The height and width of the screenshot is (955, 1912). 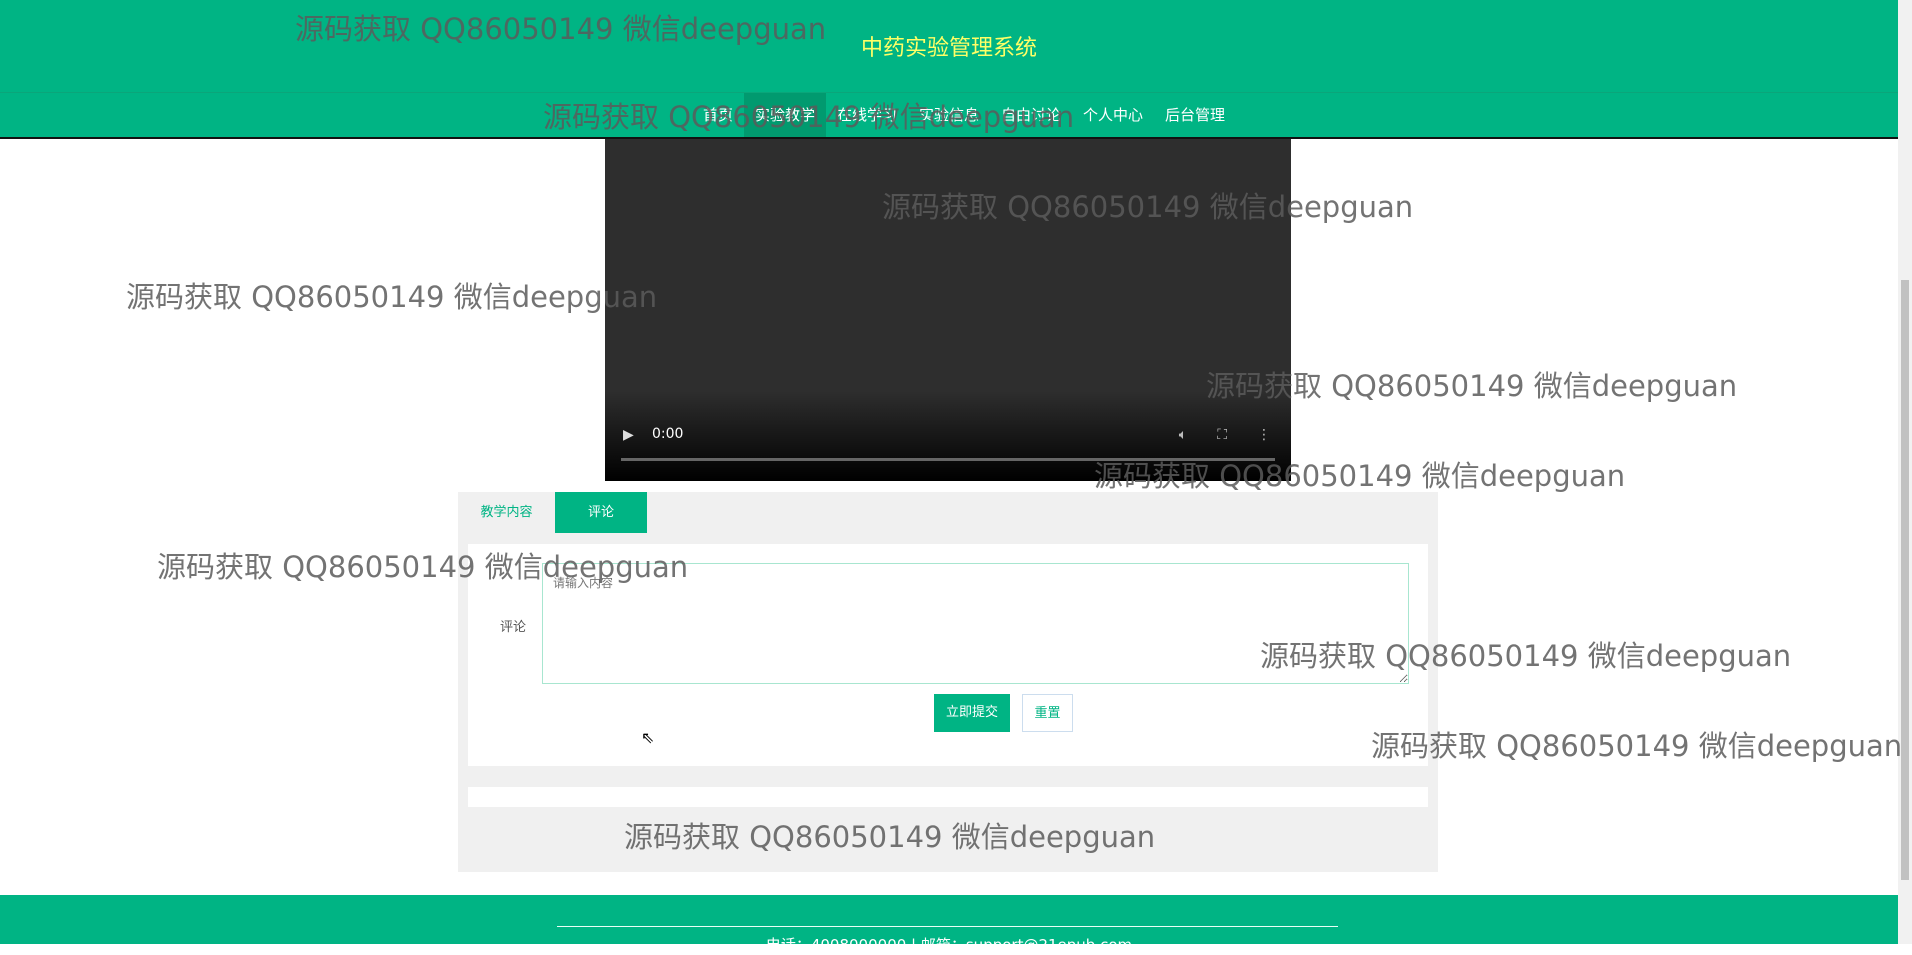 I want to click on site-title: 中药实验管理系统, so click(x=948, y=48).